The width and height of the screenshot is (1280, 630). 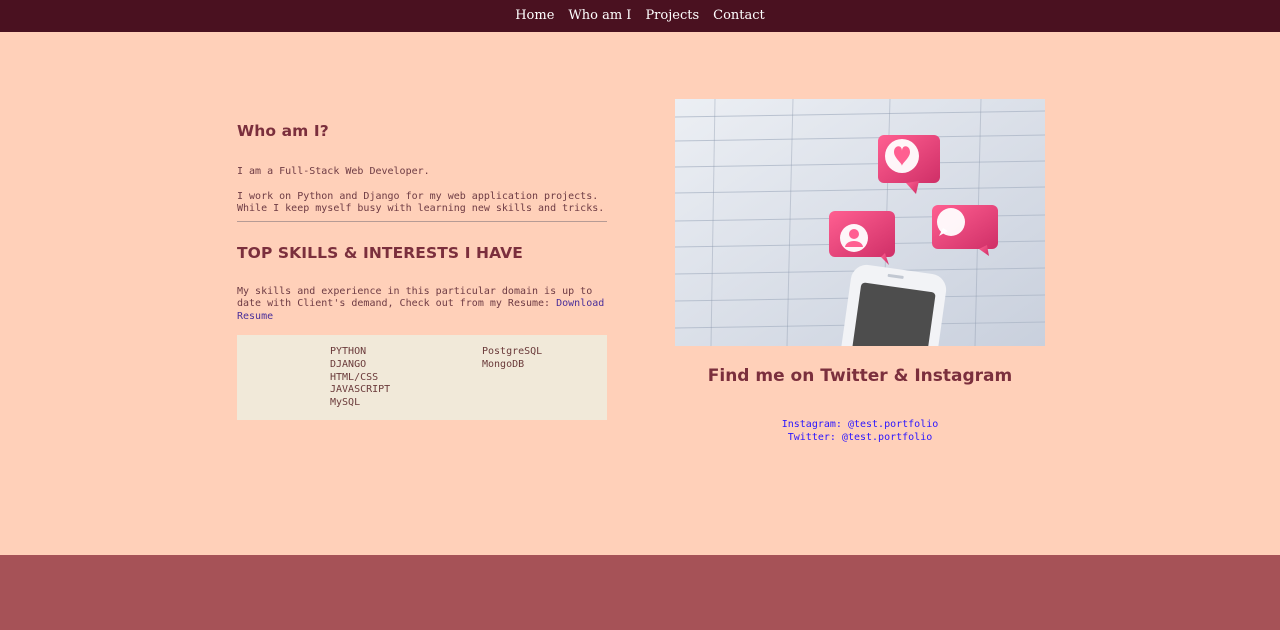 What do you see at coordinates (380, 252) in the screenshot?
I see `skills-title: TOP SKILLS & INTERESTS I HAVE` at bounding box center [380, 252].